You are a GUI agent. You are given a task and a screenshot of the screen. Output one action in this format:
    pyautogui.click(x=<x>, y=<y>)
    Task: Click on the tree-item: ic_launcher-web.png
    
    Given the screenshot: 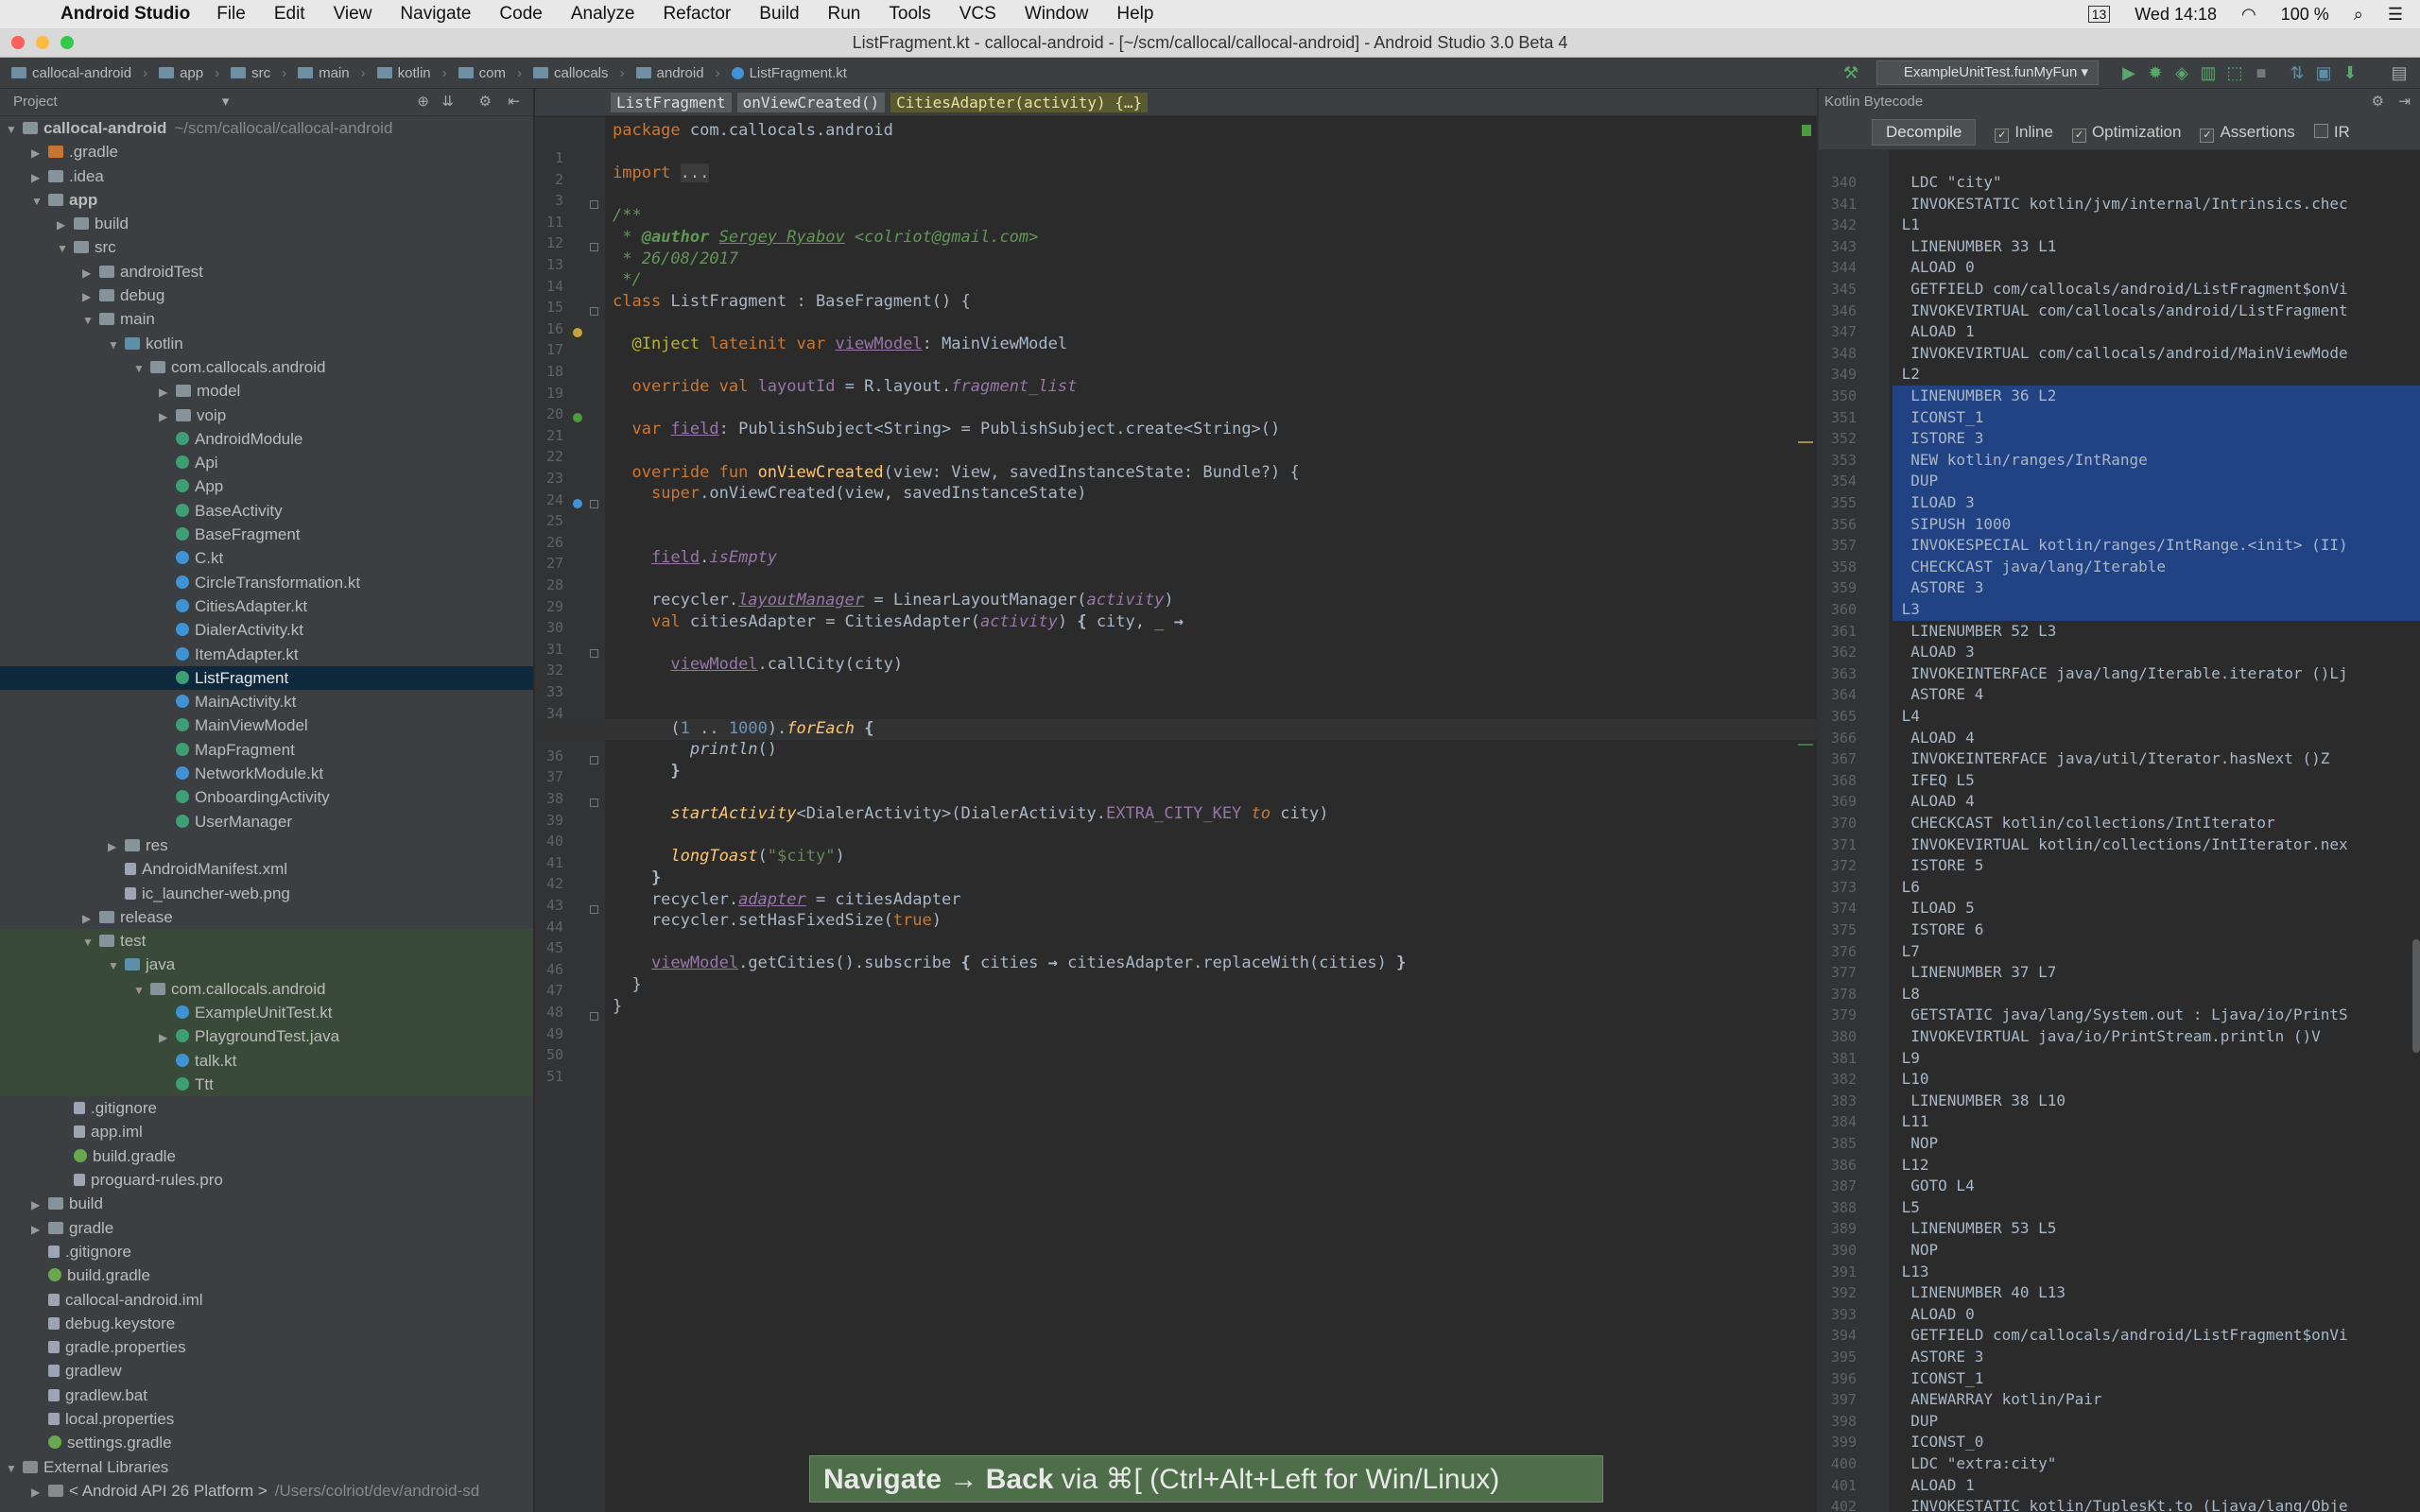 What is the action you would take?
    pyautogui.click(x=266, y=893)
    